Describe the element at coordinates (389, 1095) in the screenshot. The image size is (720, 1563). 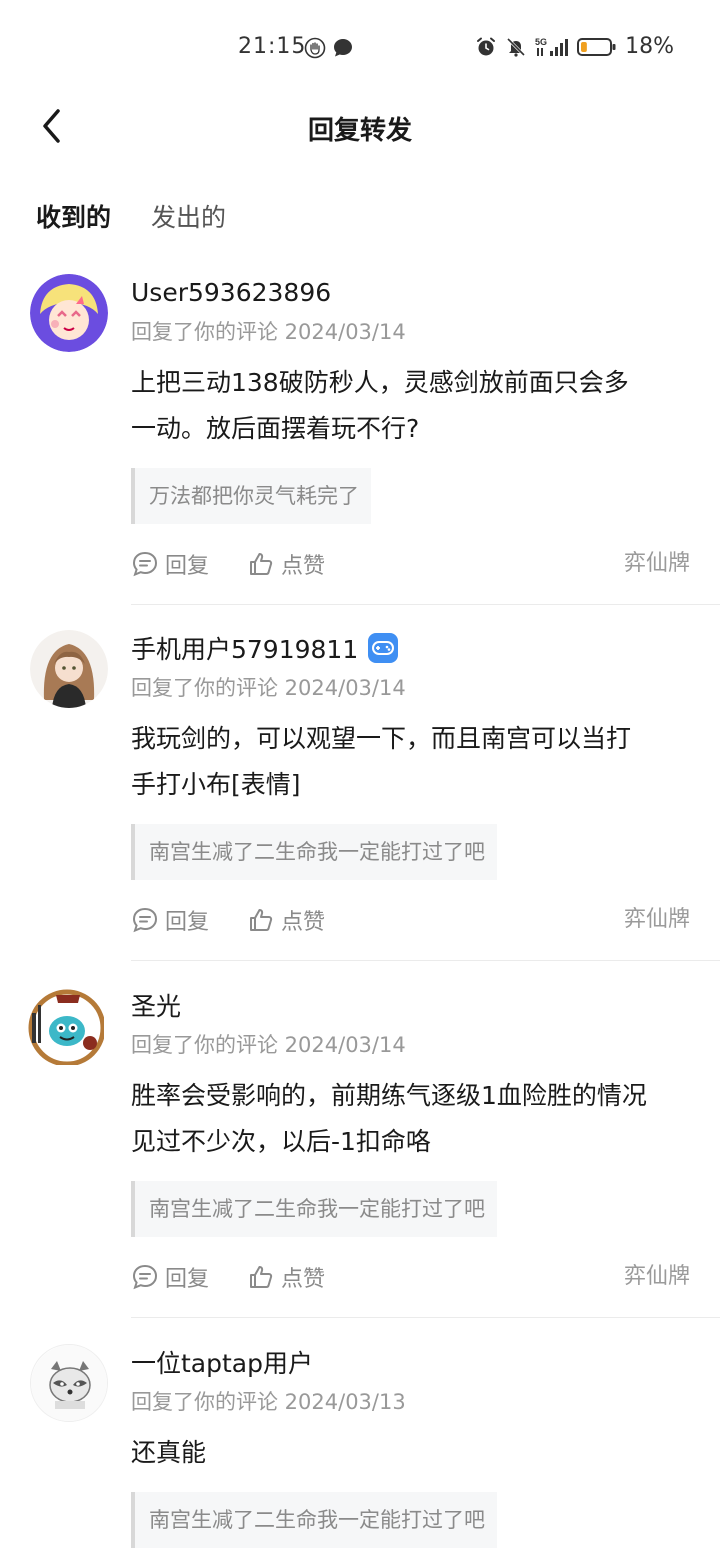
I see `reply-text-line: 胜率会受影响的，前期练气逐级1血险胜的情况` at that location.